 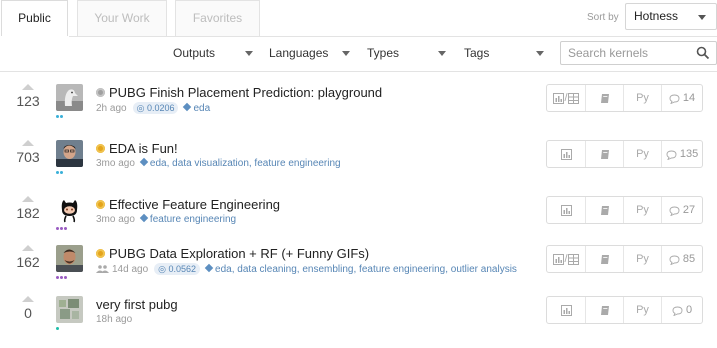 I want to click on tag-icon, so click(x=209, y=268).